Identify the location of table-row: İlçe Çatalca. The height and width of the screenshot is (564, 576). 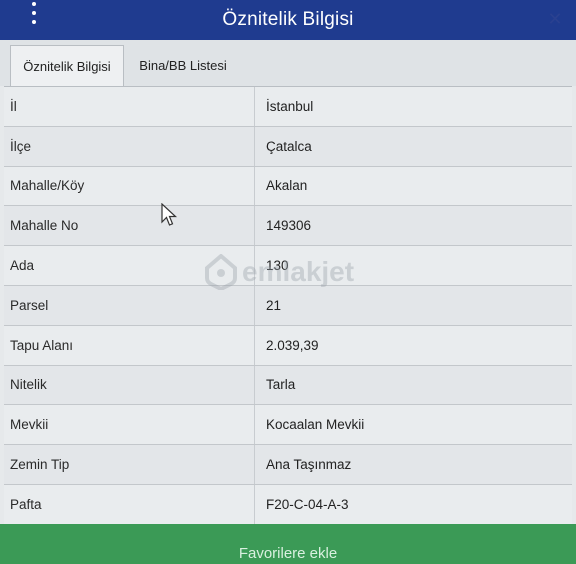
(288, 146).